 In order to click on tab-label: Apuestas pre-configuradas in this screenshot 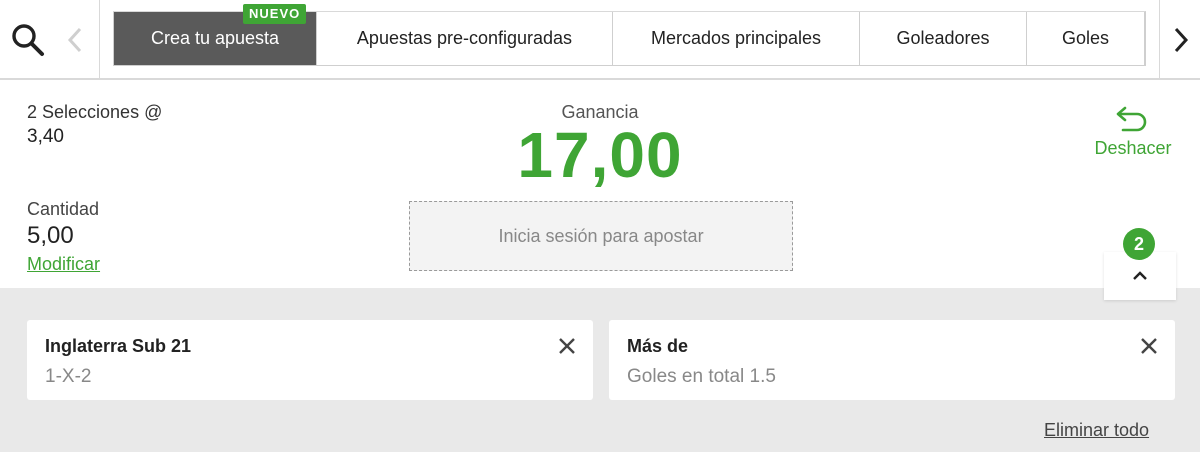, I will do `click(464, 38)`.